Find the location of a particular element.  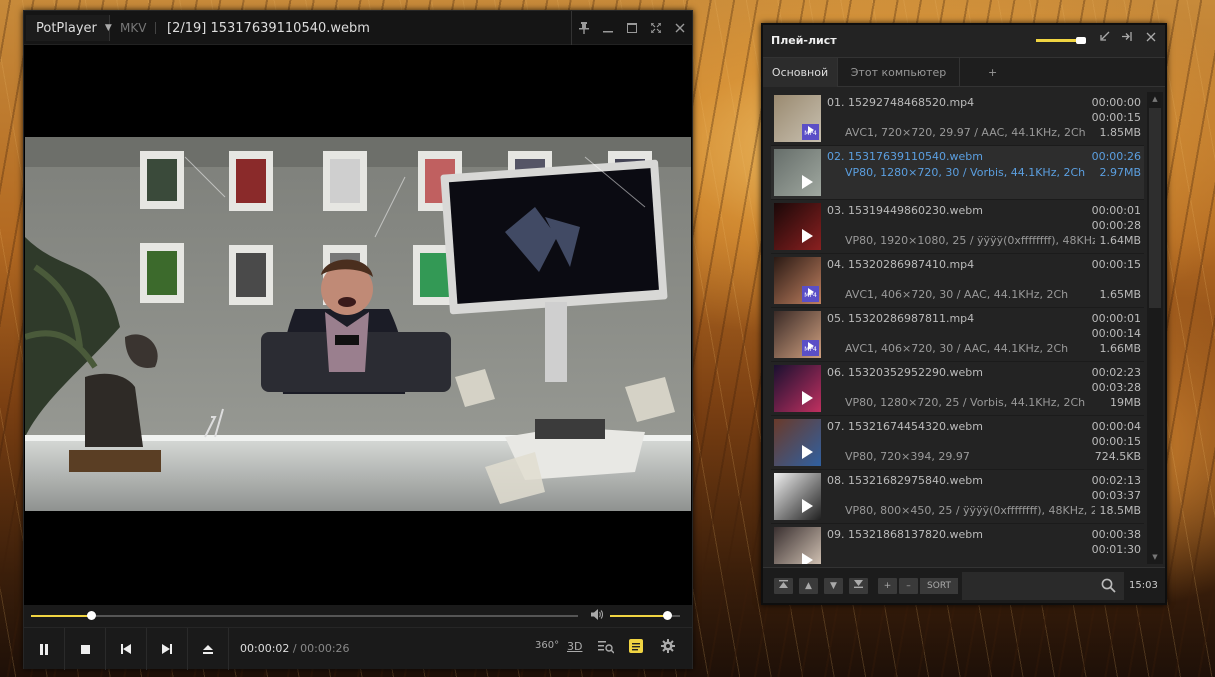

item-duration: 00:01:30 is located at coordinates (1116, 549).